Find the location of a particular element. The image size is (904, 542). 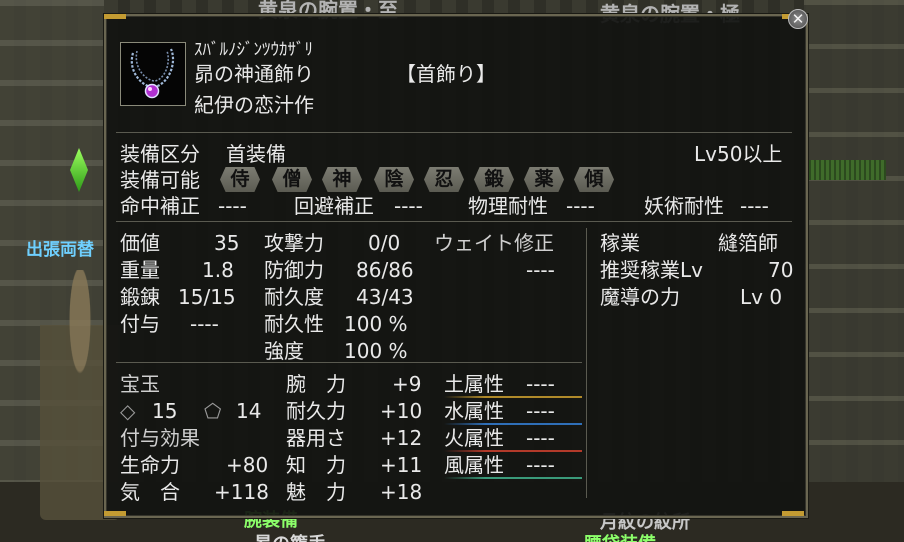

attribute-value: +11 is located at coordinates (401, 465).